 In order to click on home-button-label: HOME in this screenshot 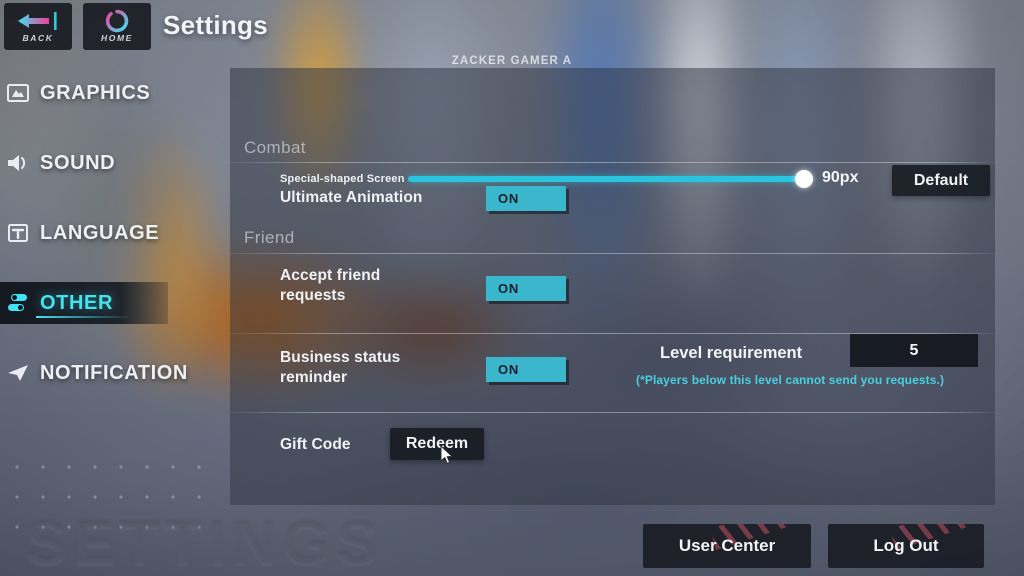, I will do `click(117, 38)`.